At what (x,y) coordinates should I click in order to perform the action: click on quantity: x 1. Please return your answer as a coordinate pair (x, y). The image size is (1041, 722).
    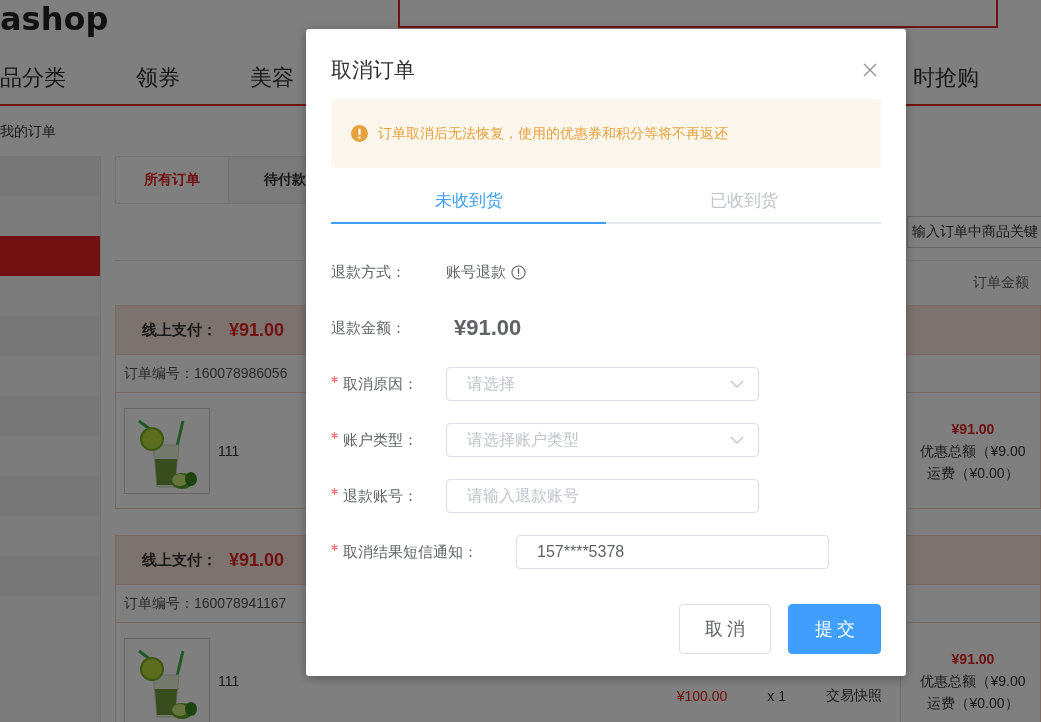
    Looking at the image, I should click on (776, 695).